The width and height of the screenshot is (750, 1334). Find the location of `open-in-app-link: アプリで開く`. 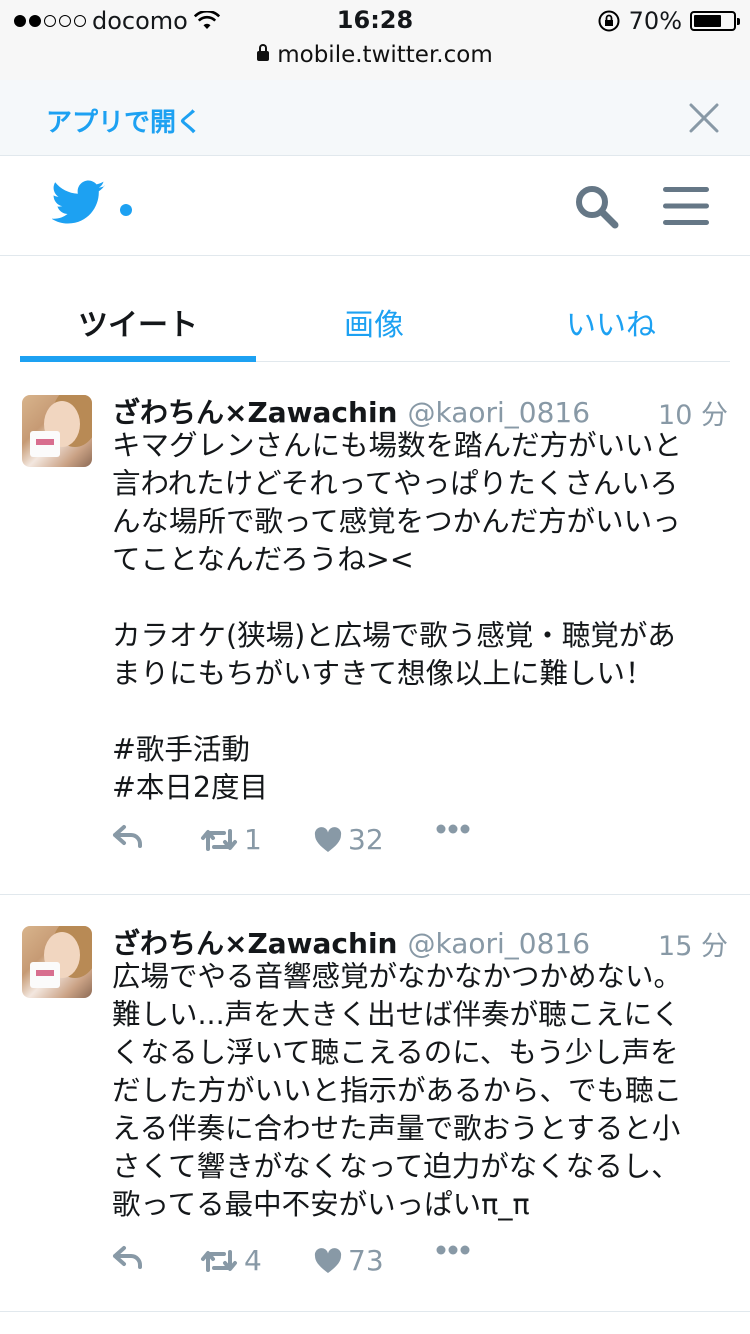

open-in-app-link: アプリで開く is located at coordinates (124, 120).